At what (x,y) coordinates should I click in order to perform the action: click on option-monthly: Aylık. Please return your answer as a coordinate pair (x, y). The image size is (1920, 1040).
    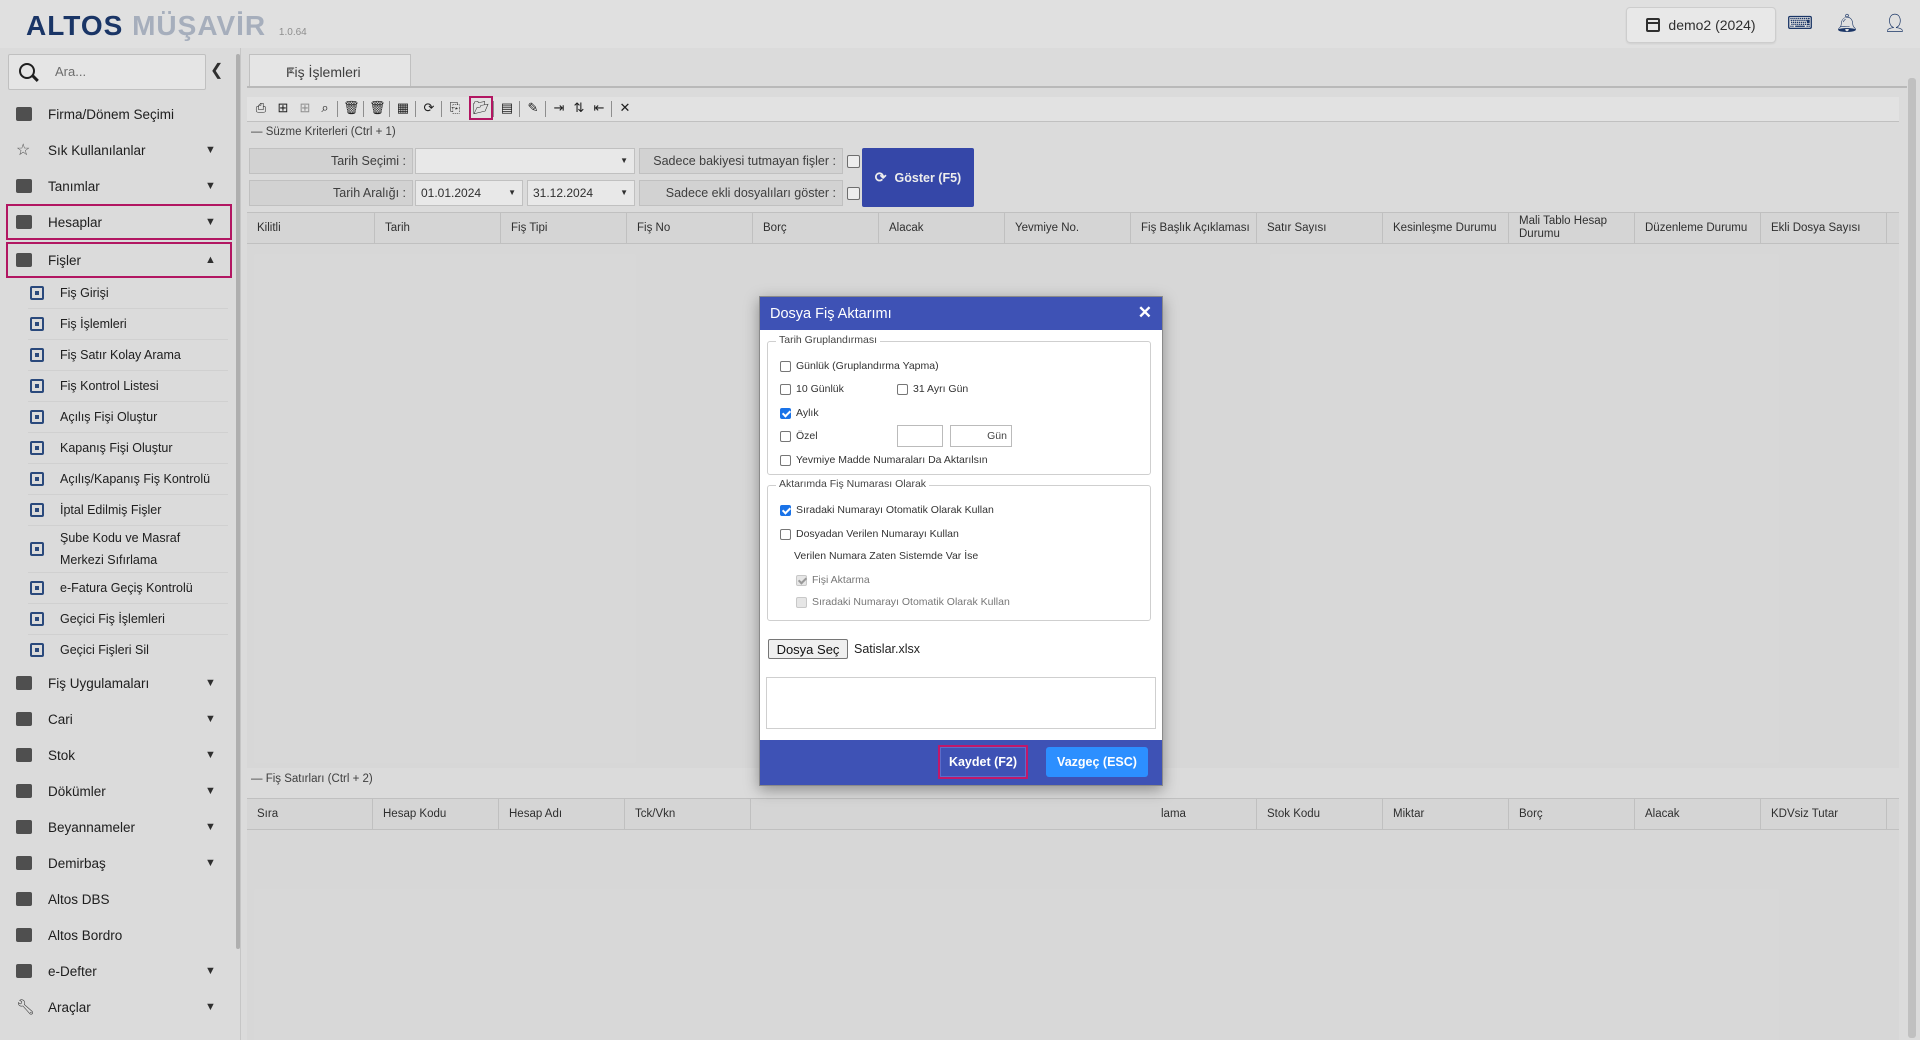
    Looking at the image, I should click on (799, 413).